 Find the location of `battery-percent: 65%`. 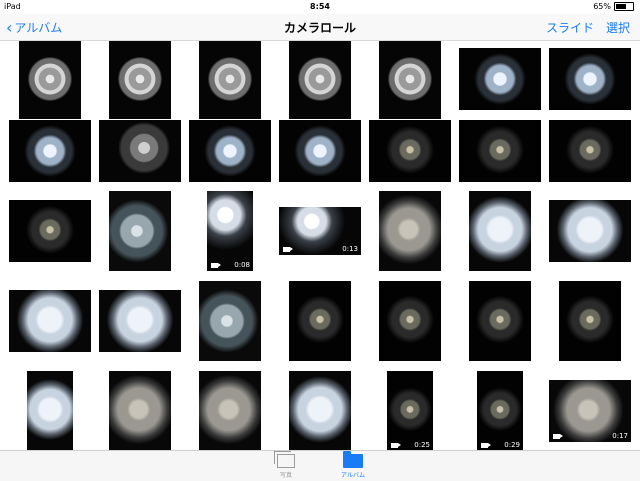

battery-percent: 65% is located at coordinates (602, 6).